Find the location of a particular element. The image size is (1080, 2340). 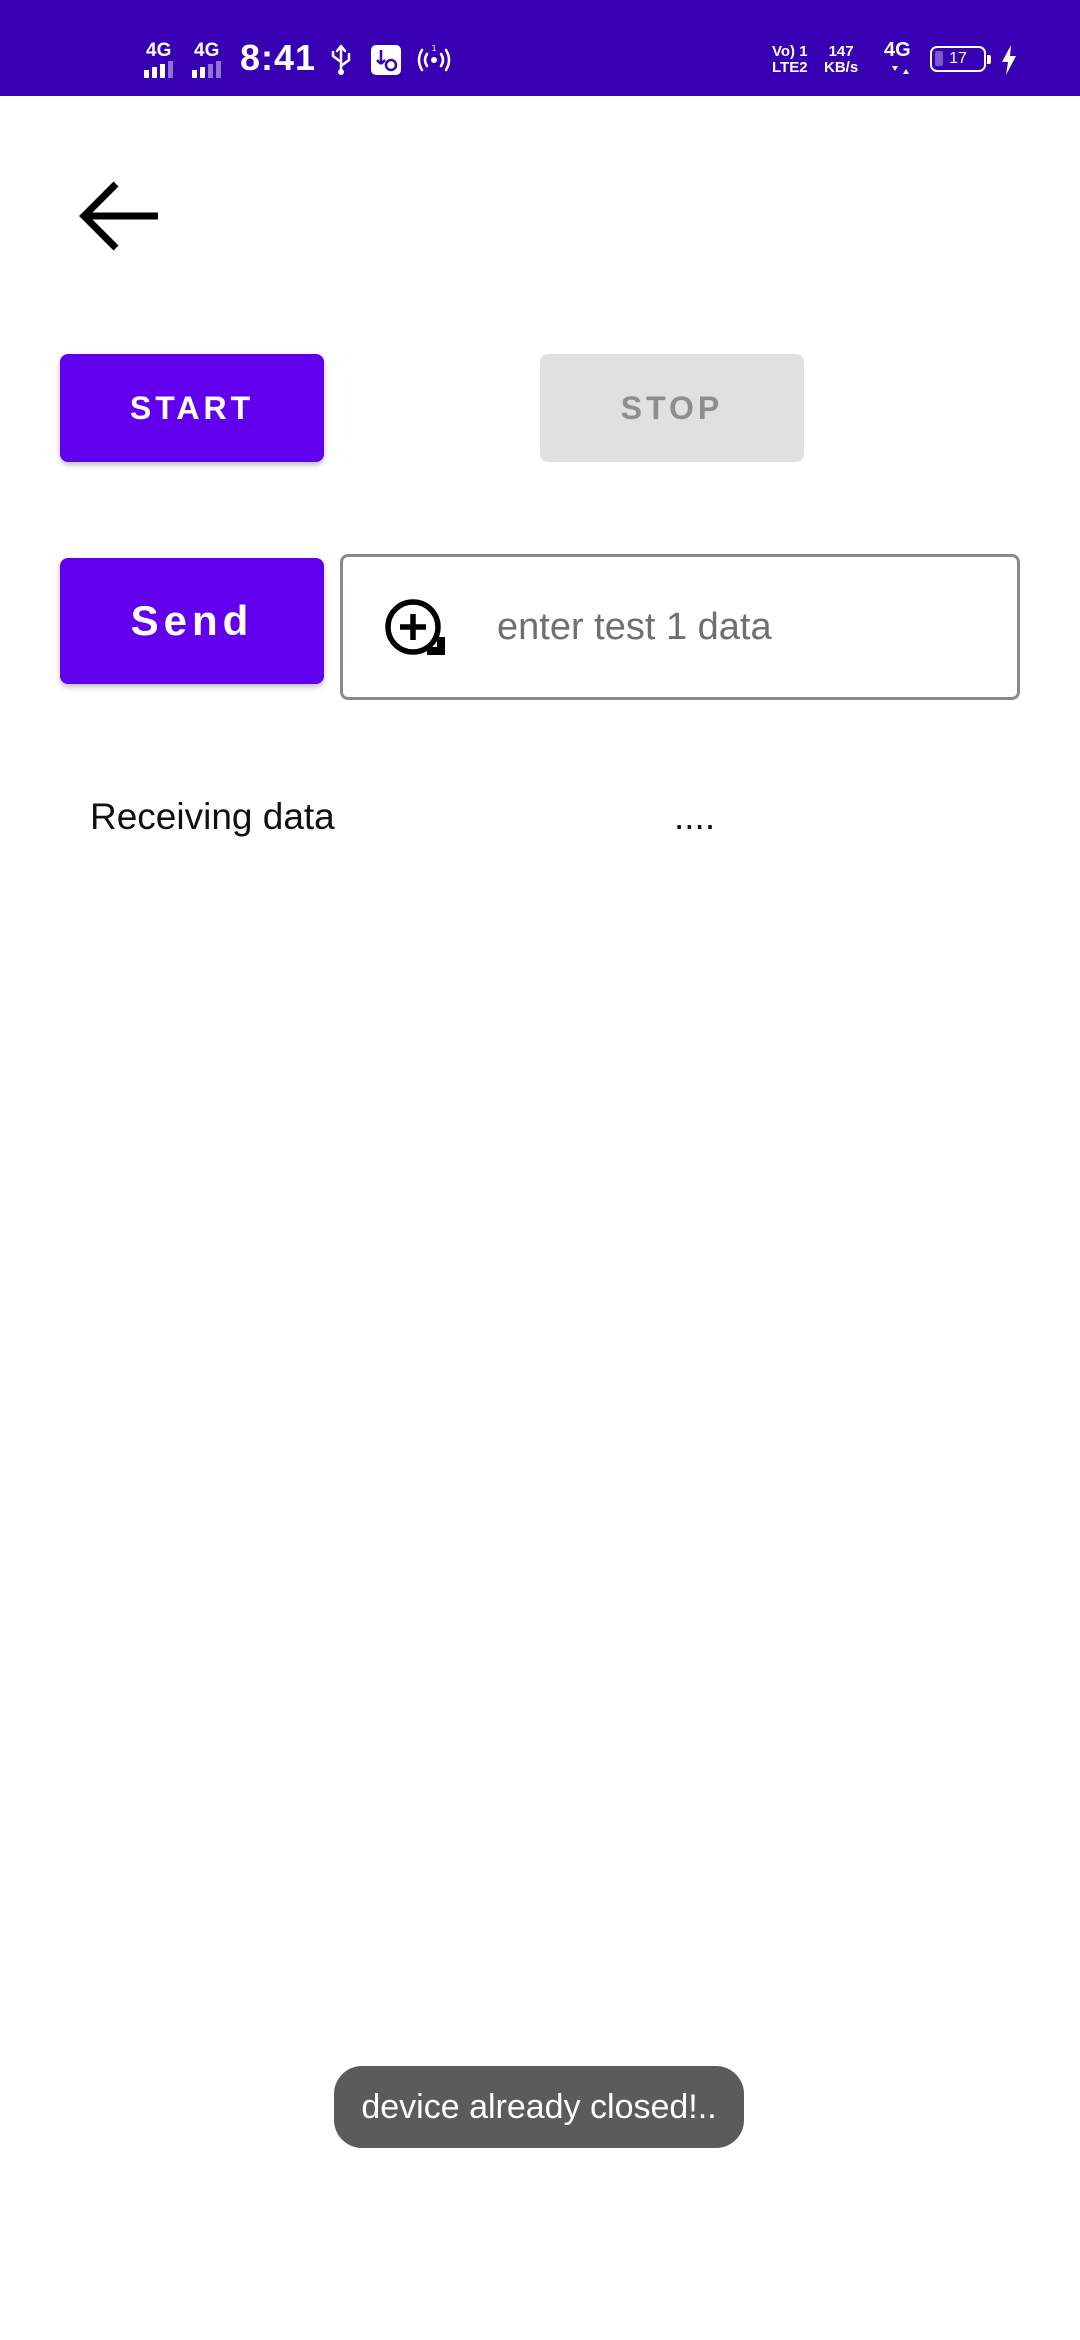

stop-button: STOP is located at coordinates (672, 408).